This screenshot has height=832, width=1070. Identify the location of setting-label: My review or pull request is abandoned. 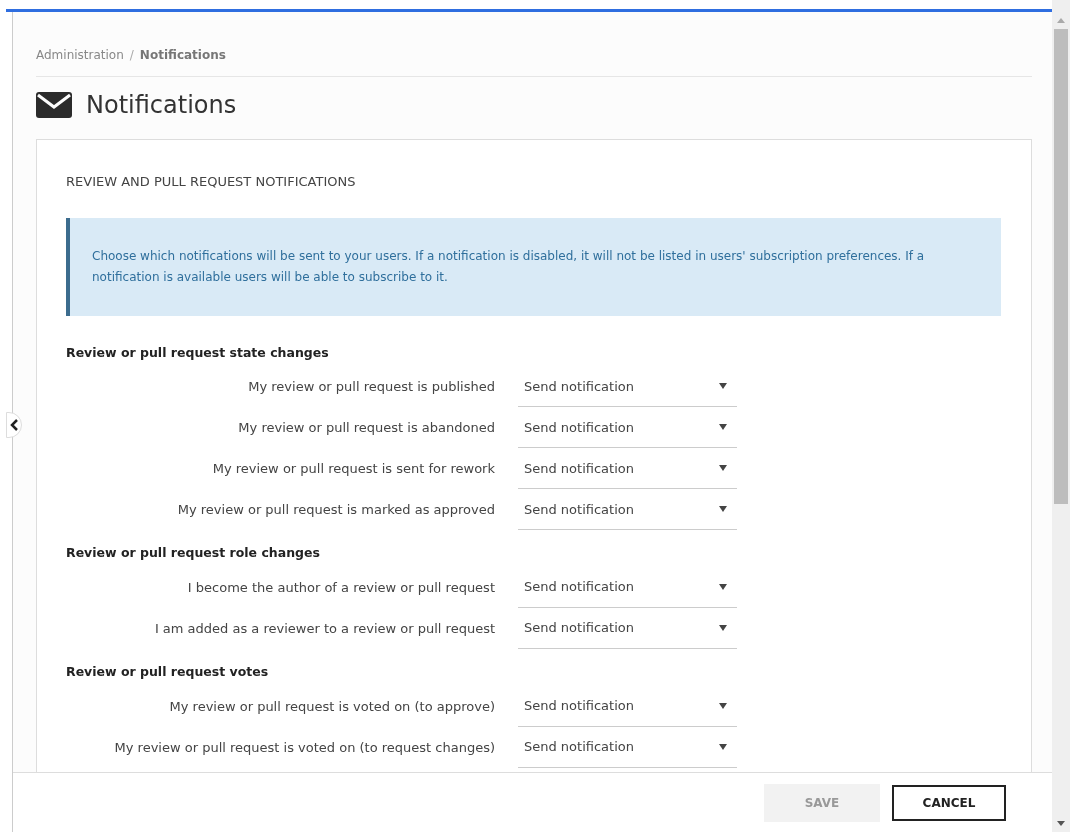
(366, 428).